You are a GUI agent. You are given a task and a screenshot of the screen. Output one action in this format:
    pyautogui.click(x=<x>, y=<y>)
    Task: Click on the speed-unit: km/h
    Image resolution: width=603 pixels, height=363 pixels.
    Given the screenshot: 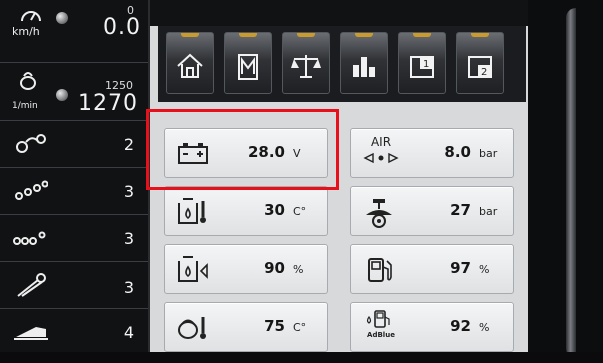 What is the action you would take?
    pyautogui.click(x=26, y=31)
    